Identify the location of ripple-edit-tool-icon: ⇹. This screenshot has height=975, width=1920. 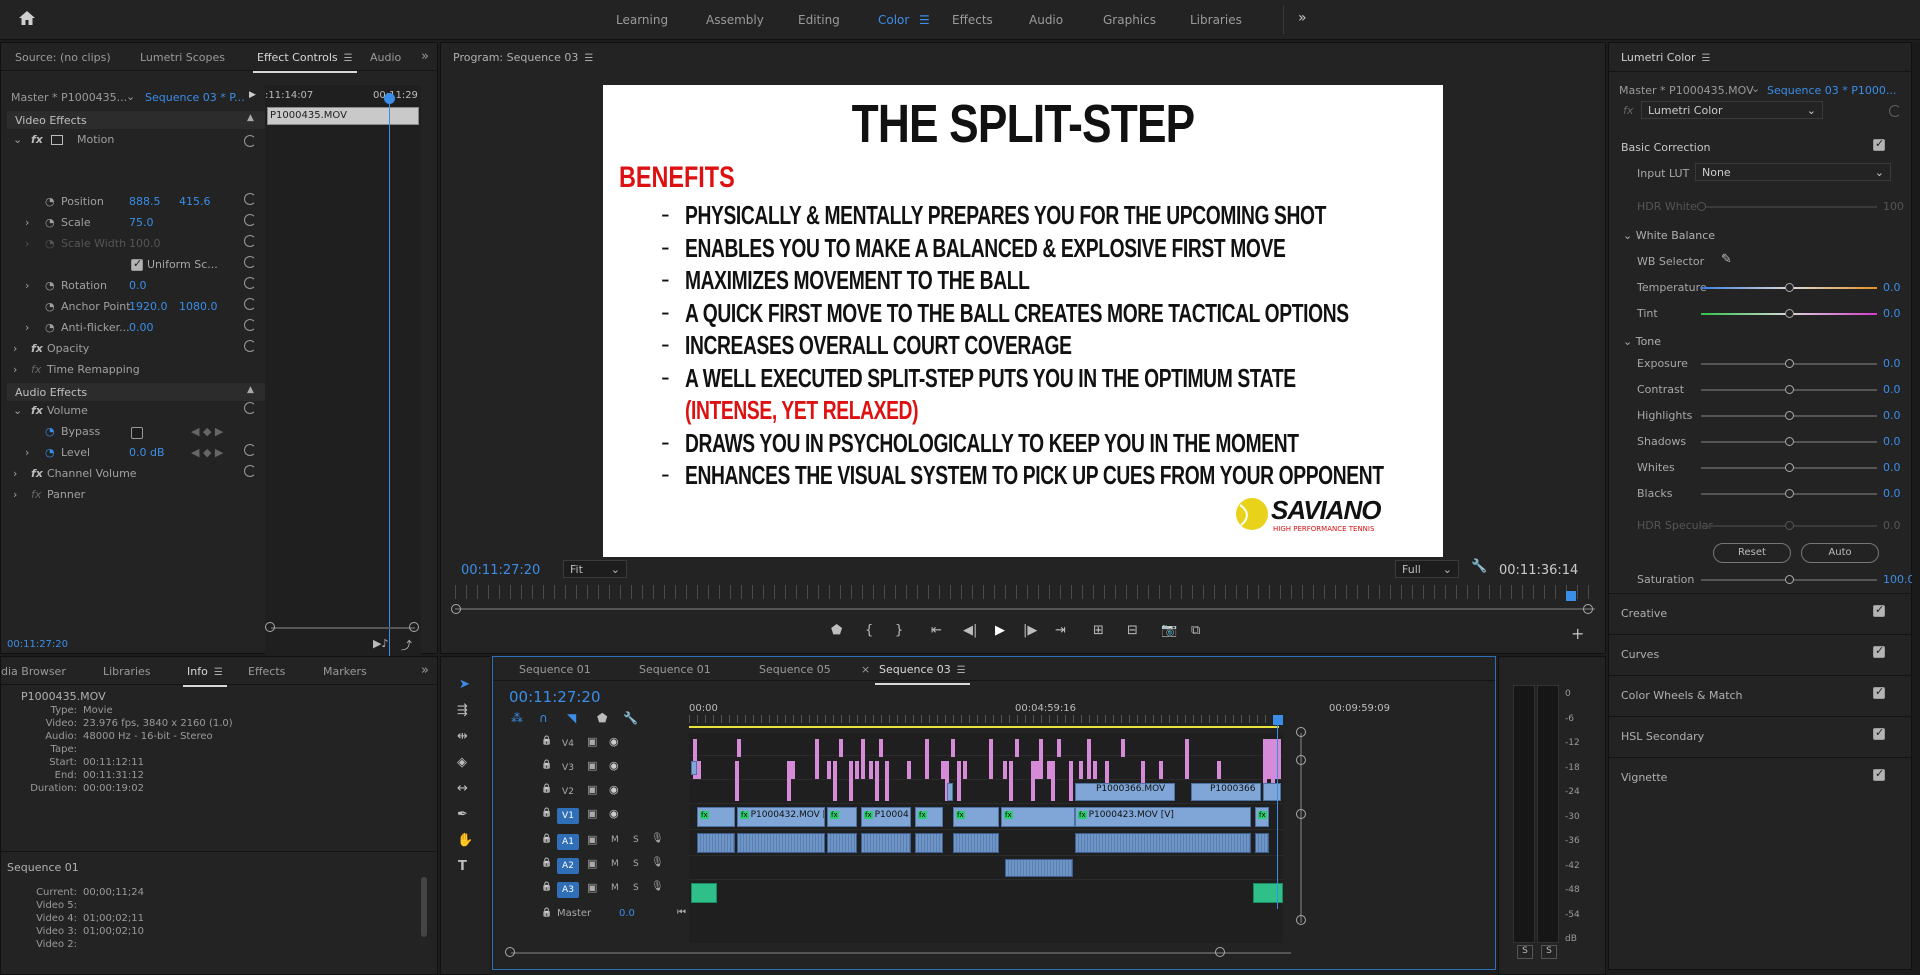
(462, 736).